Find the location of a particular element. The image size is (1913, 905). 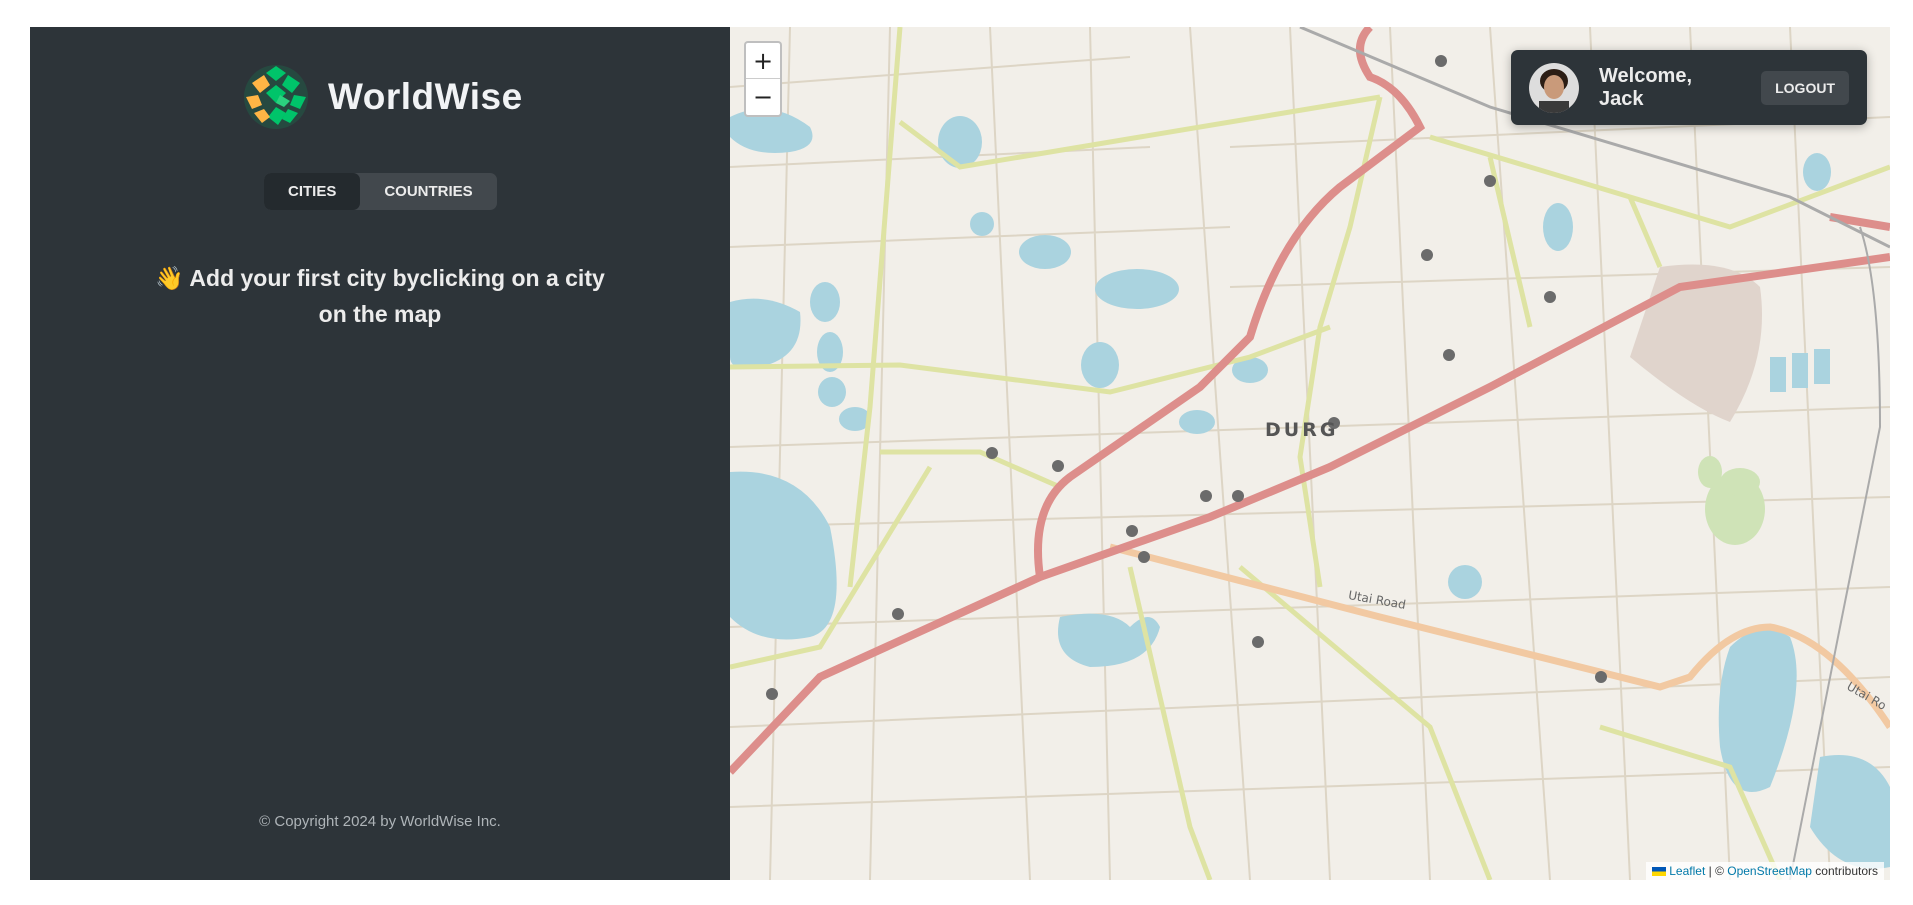

logo-text: WorldWise is located at coordinates (425, 96).